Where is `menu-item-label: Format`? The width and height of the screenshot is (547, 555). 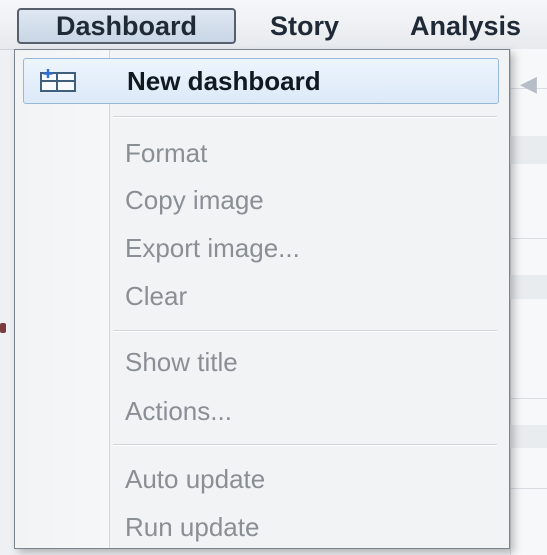
menu-item-label: Format is located at coordinates (166, 153).